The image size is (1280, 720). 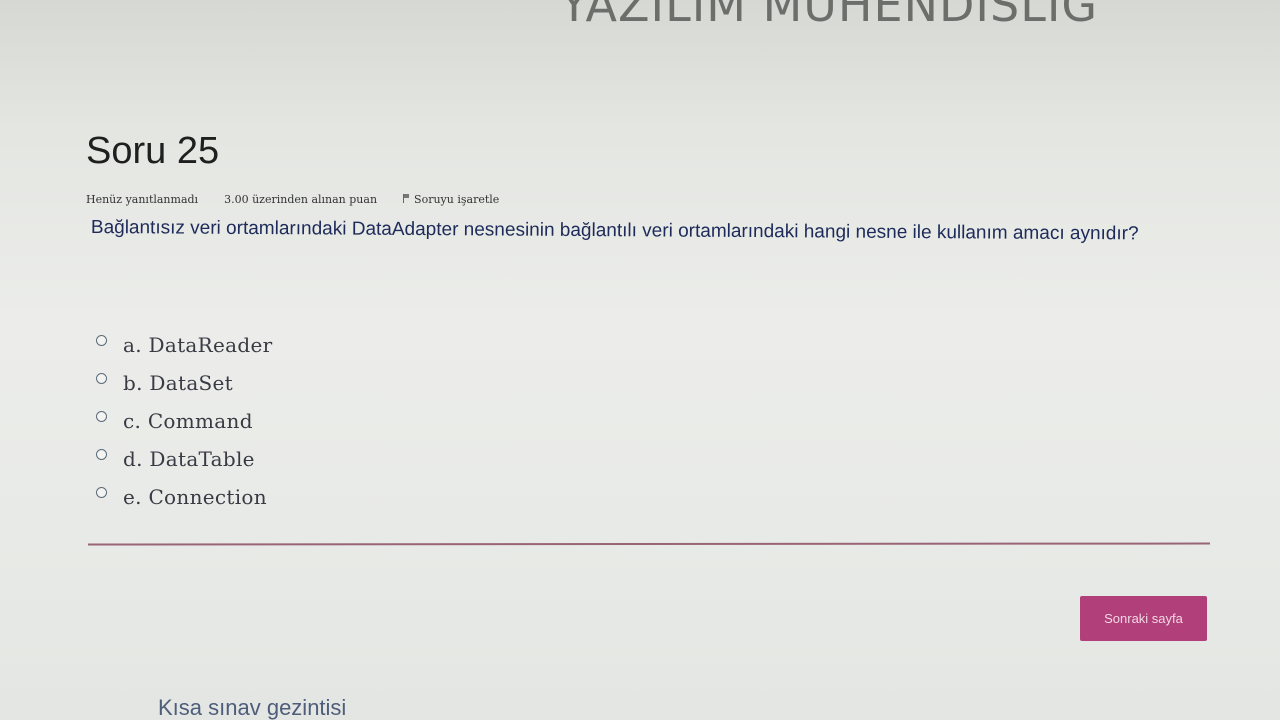 I want to click on quiz-navigation-link: Kısa sınav gezintisi, so click(x=252, y=707).